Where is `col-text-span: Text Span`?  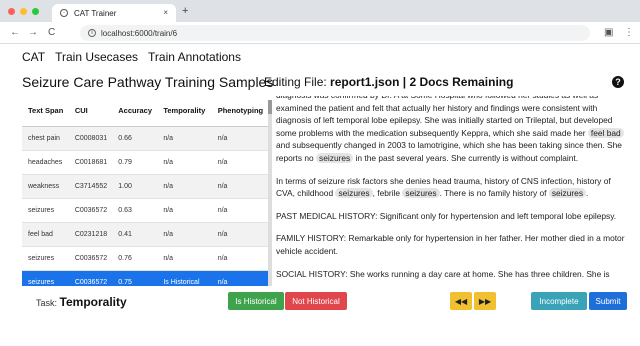
col-text-span: Text Span is located at coordinates (45, 111).